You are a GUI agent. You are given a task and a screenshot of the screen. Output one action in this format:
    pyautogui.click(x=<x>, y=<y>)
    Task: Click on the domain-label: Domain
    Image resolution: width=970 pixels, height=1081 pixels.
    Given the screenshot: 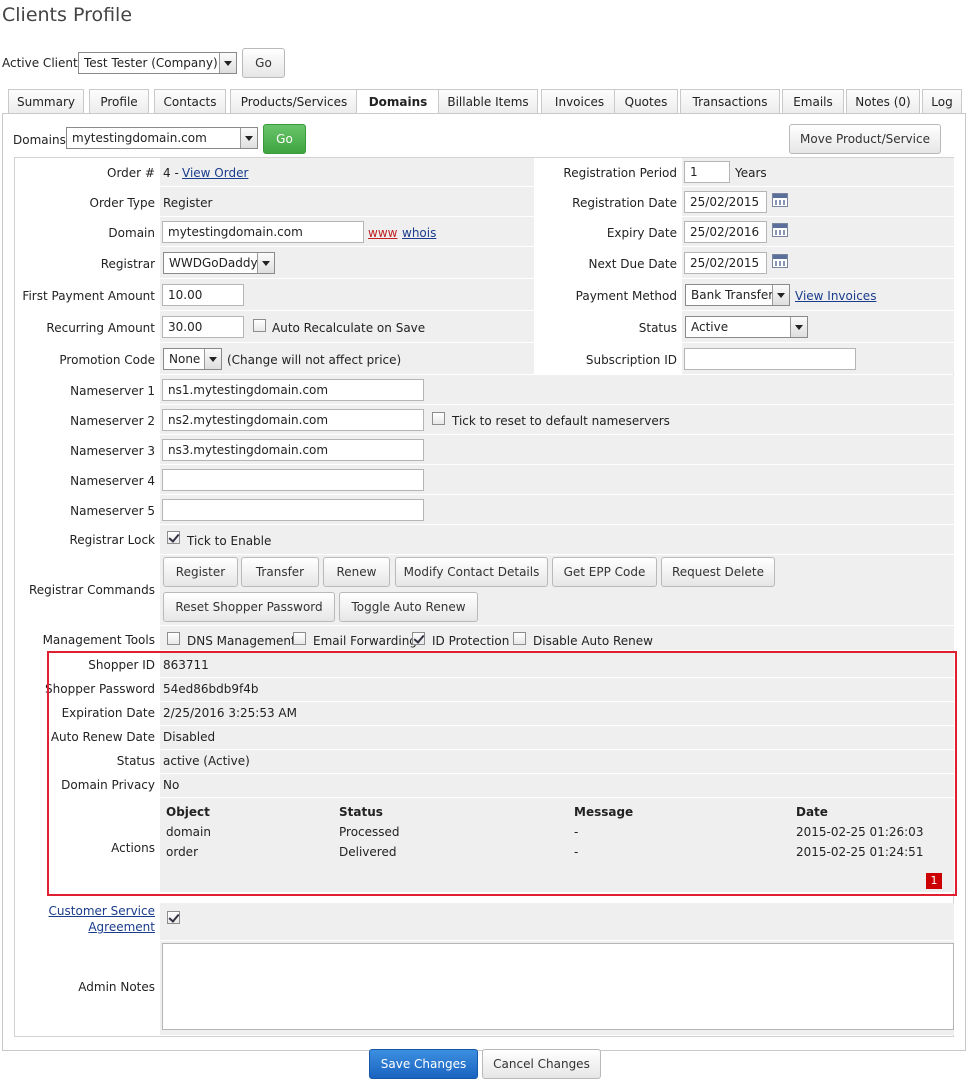 What is the action you would take?
    pyautogui.click(x=131, y=233)
    